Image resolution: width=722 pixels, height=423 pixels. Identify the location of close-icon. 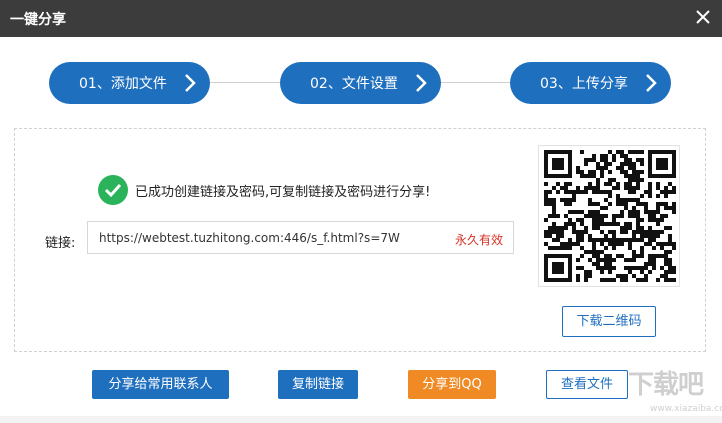
(703, 17).